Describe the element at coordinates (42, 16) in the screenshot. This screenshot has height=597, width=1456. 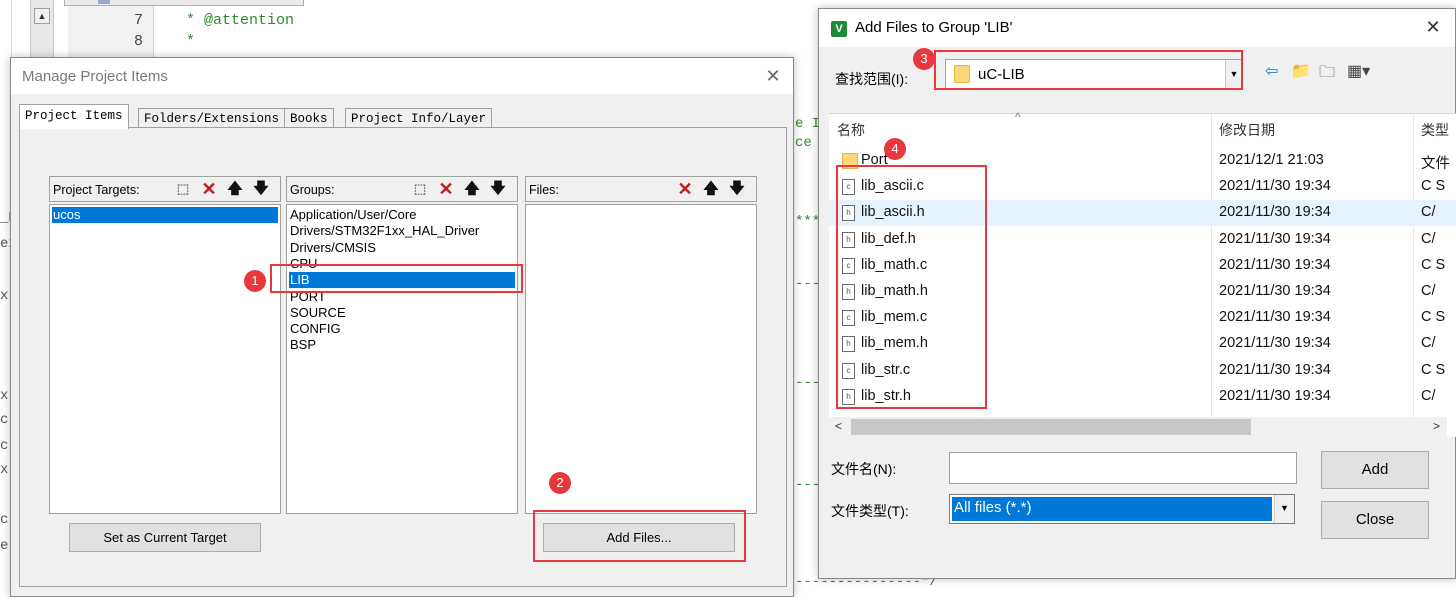
I see `scroll-up-icon: ▲` at that location.